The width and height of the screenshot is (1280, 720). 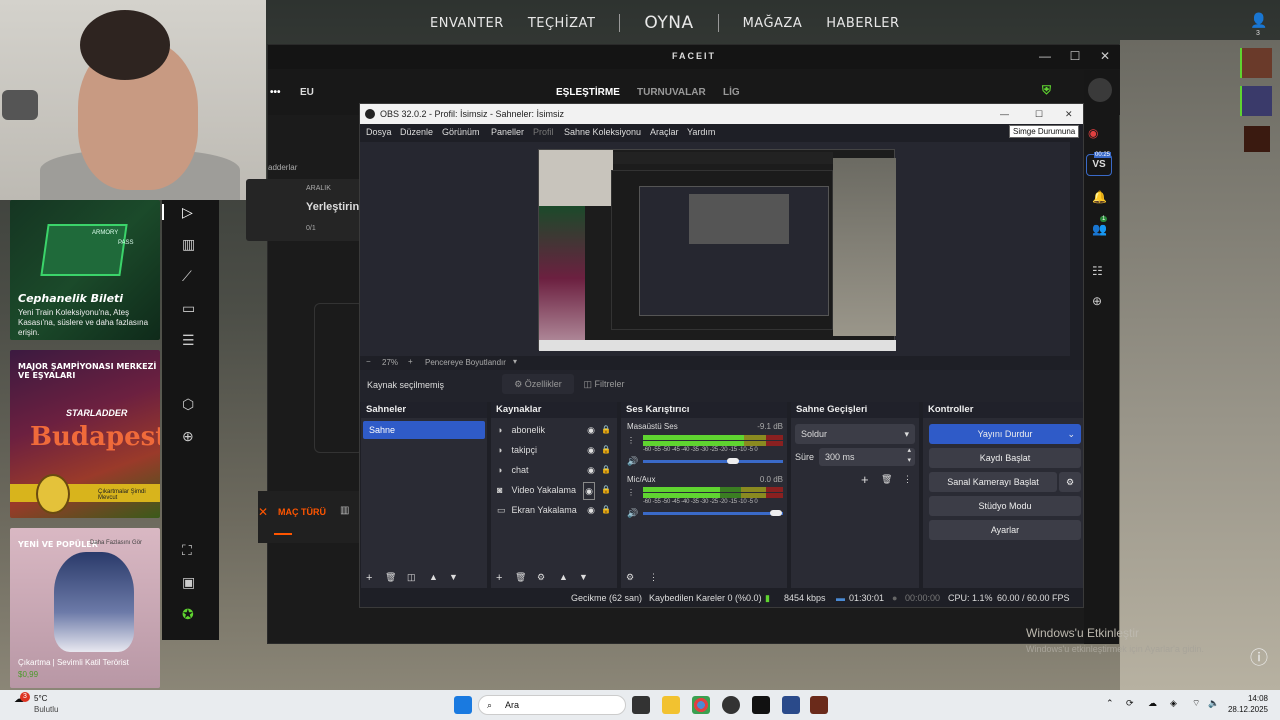 What do you see at coordinates (310, 517) in the screenshot?
I see `match-type-bar: ✕ MAÇ TÜRÜ ▥` at bounding box center [310, 517].